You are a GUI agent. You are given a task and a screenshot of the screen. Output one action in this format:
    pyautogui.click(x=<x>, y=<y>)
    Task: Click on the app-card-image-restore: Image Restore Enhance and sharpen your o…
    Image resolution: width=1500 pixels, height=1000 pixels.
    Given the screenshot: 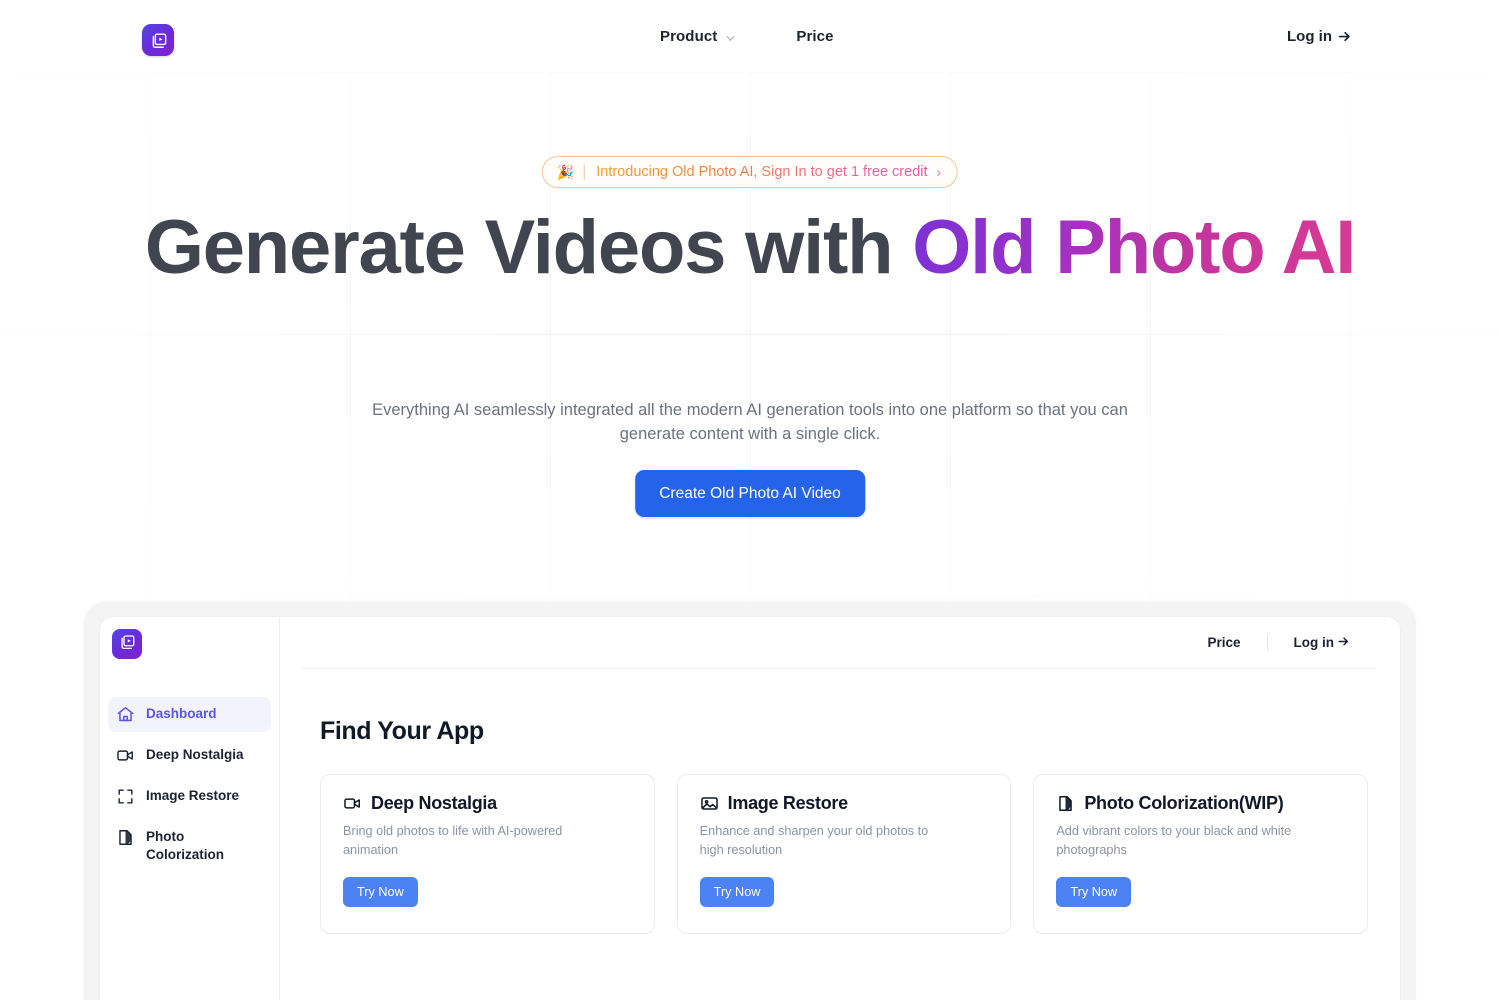 What is the action you would take?
    pyautogui.click(x=844, y=854)
    